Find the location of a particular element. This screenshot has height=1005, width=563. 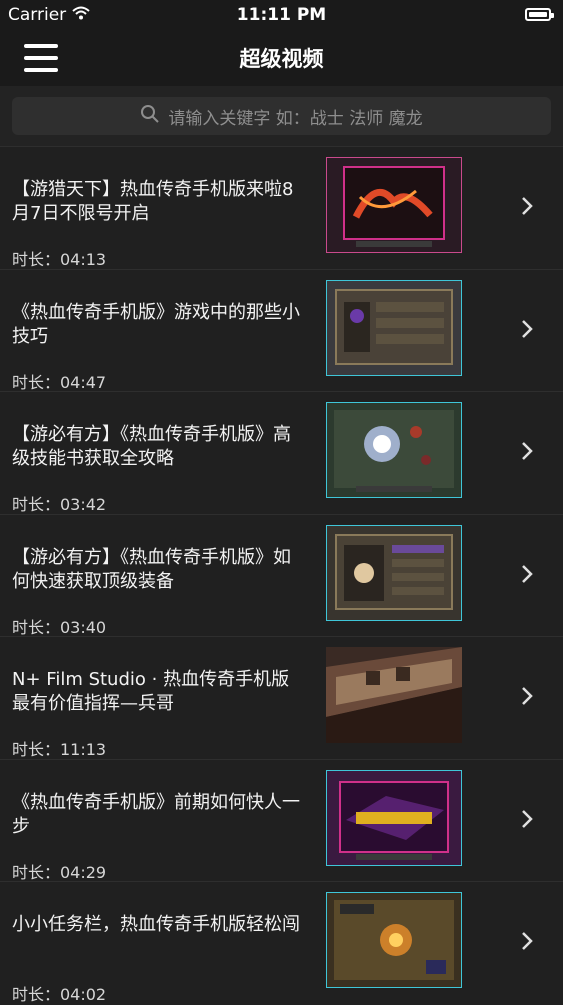

video-duration: 时长：04:47 is located at coordinates (59, 382).